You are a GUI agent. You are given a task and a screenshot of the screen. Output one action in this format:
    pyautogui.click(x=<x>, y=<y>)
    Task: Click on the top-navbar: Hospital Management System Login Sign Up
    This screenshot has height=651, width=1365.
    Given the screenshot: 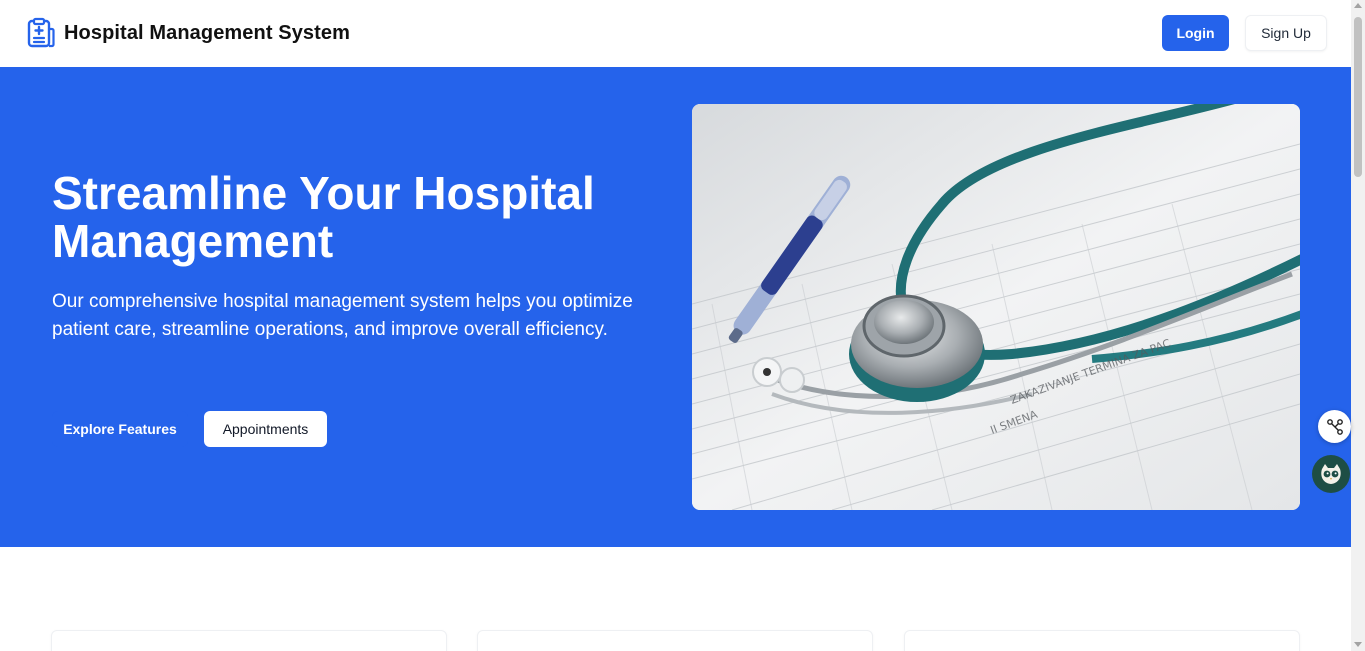 What is the action you would take?
    pyautogui.click(x=675, y=33)
    